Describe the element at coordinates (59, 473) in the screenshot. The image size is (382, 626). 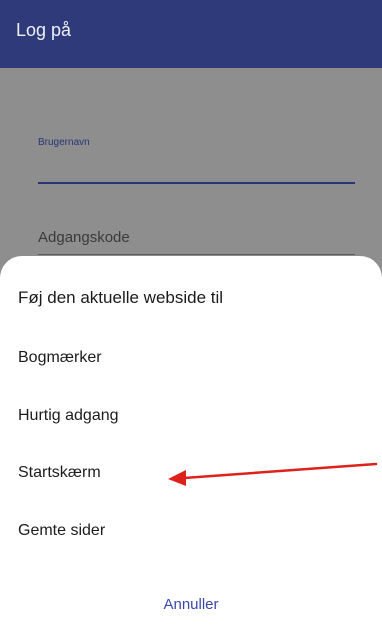
I see `option-home-screen: Startskærm` at that location.